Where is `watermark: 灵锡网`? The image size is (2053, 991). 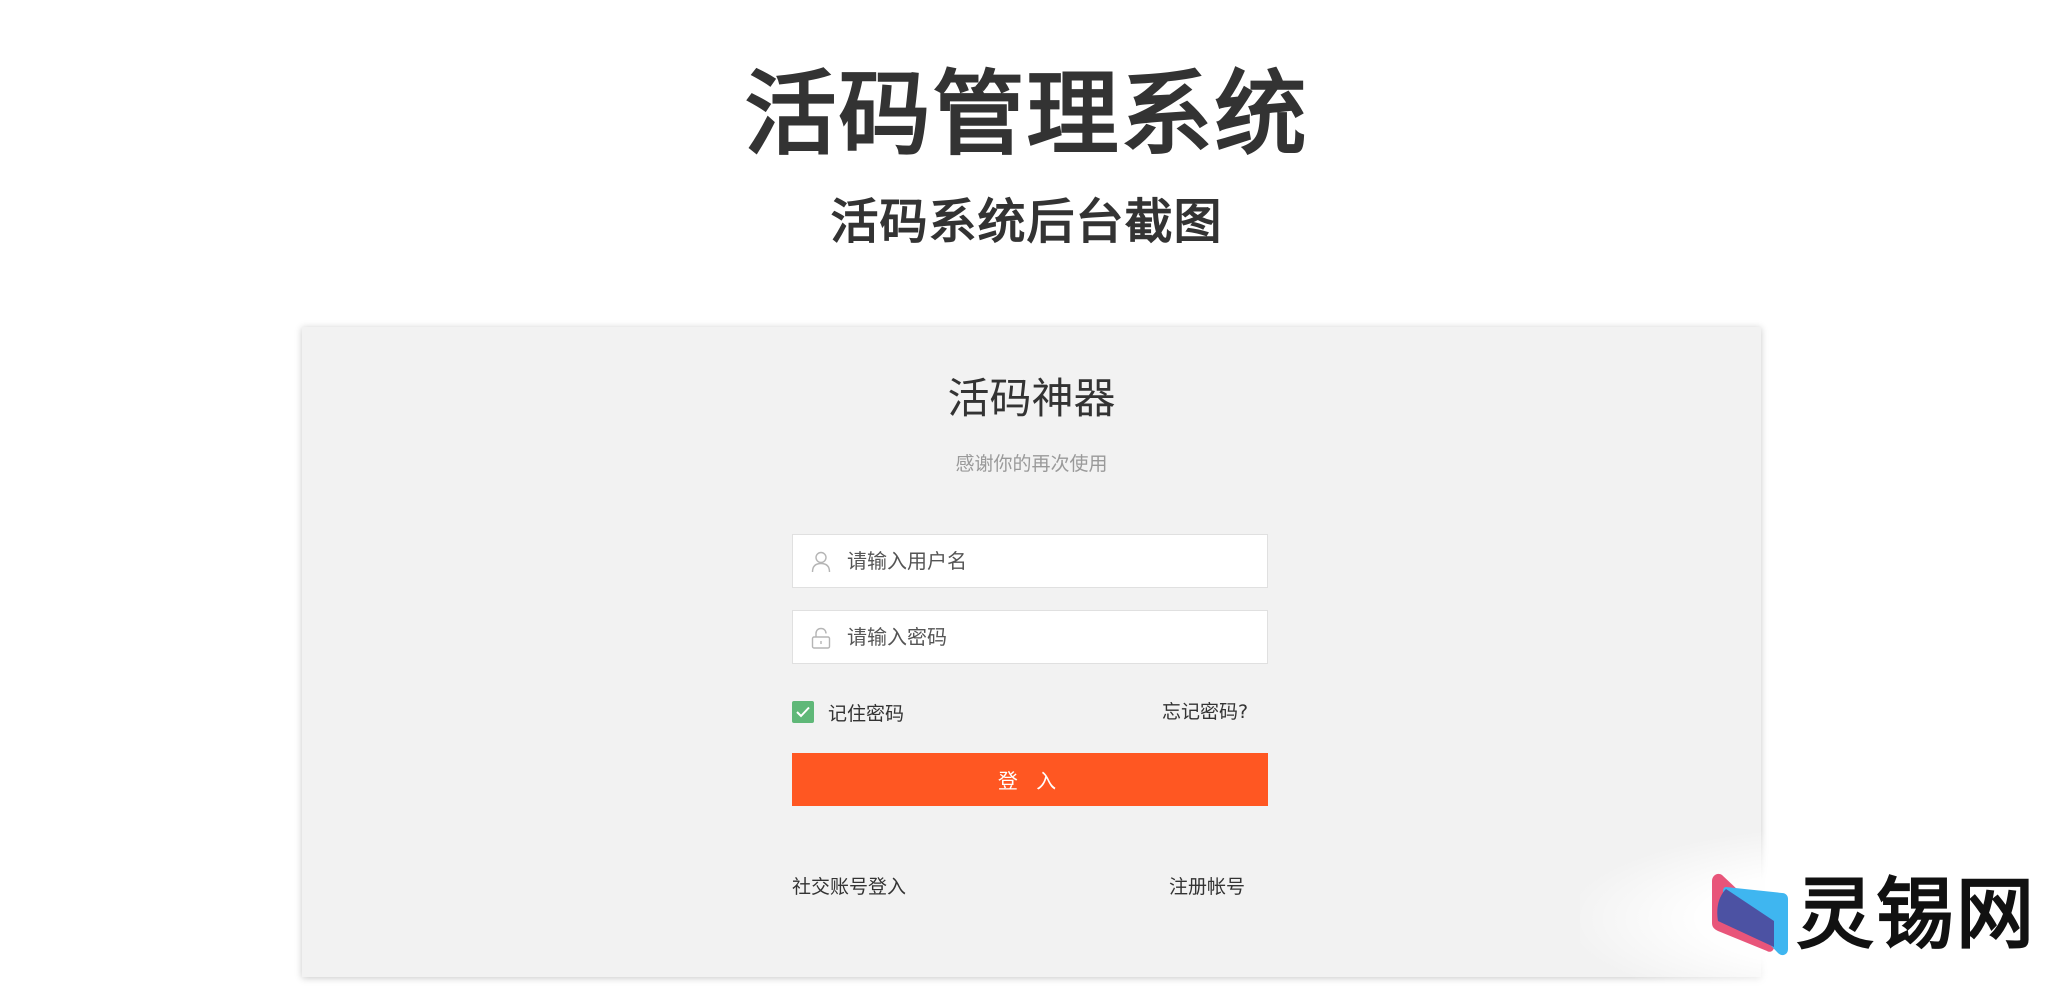 watermark: 灵锡网 is located at coordinates (1870, 915).